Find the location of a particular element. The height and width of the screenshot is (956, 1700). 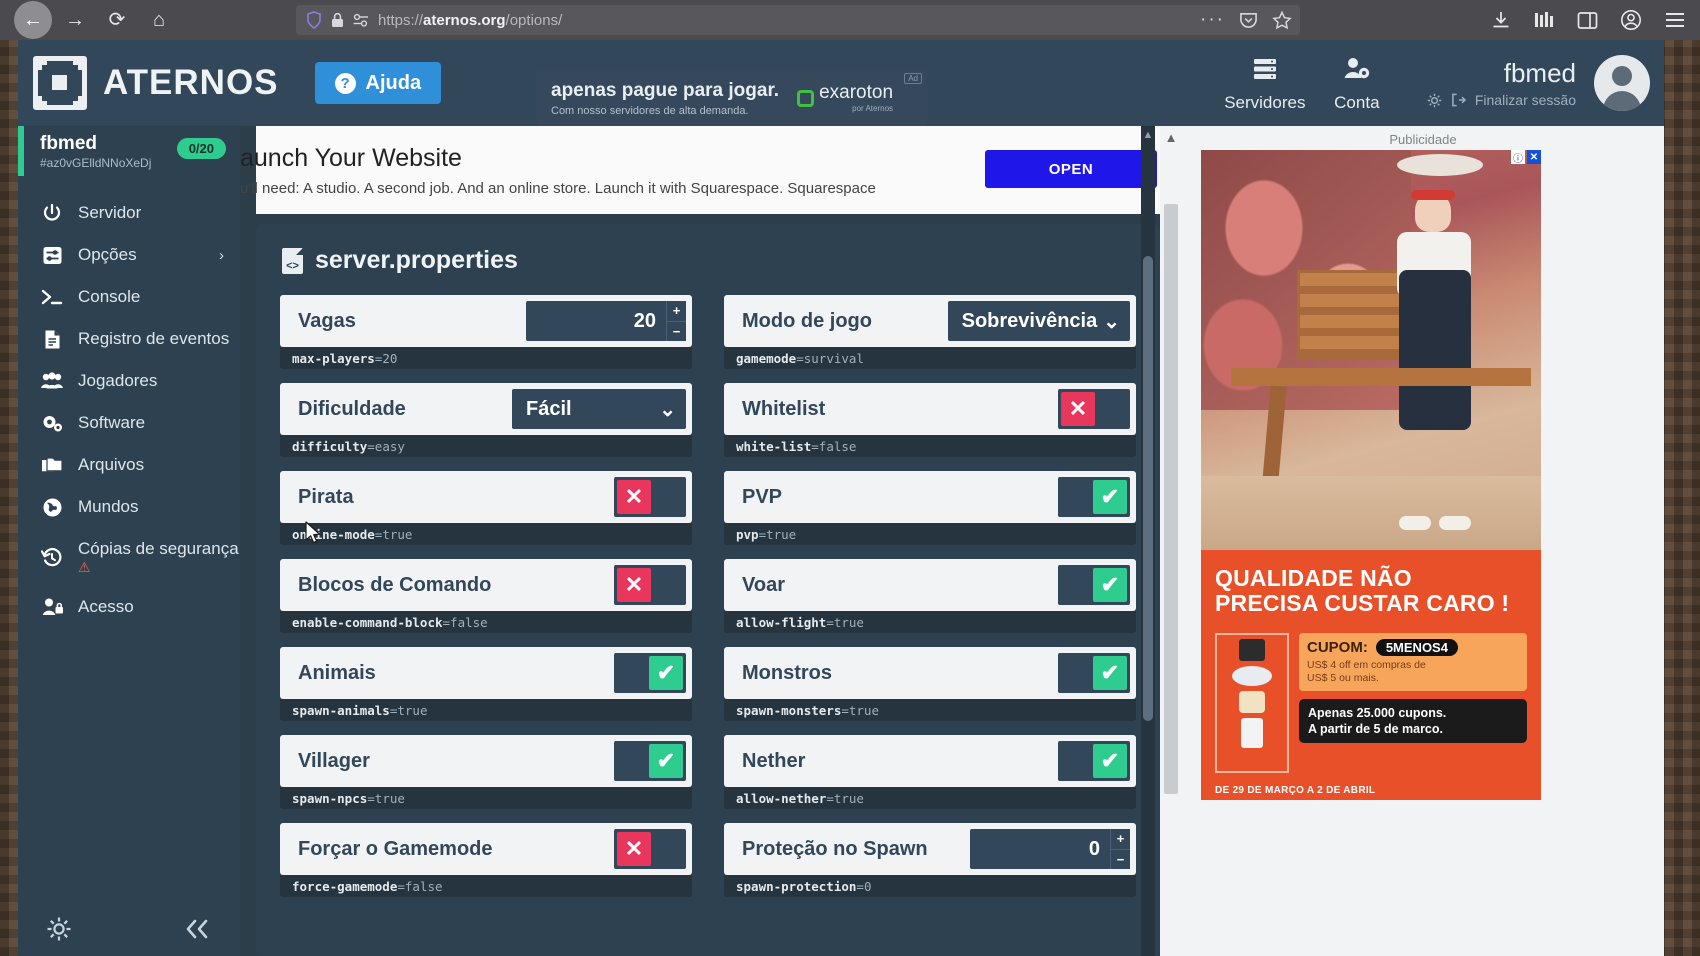

hamburger-menu-icon is located at coordinates (1675, 20).